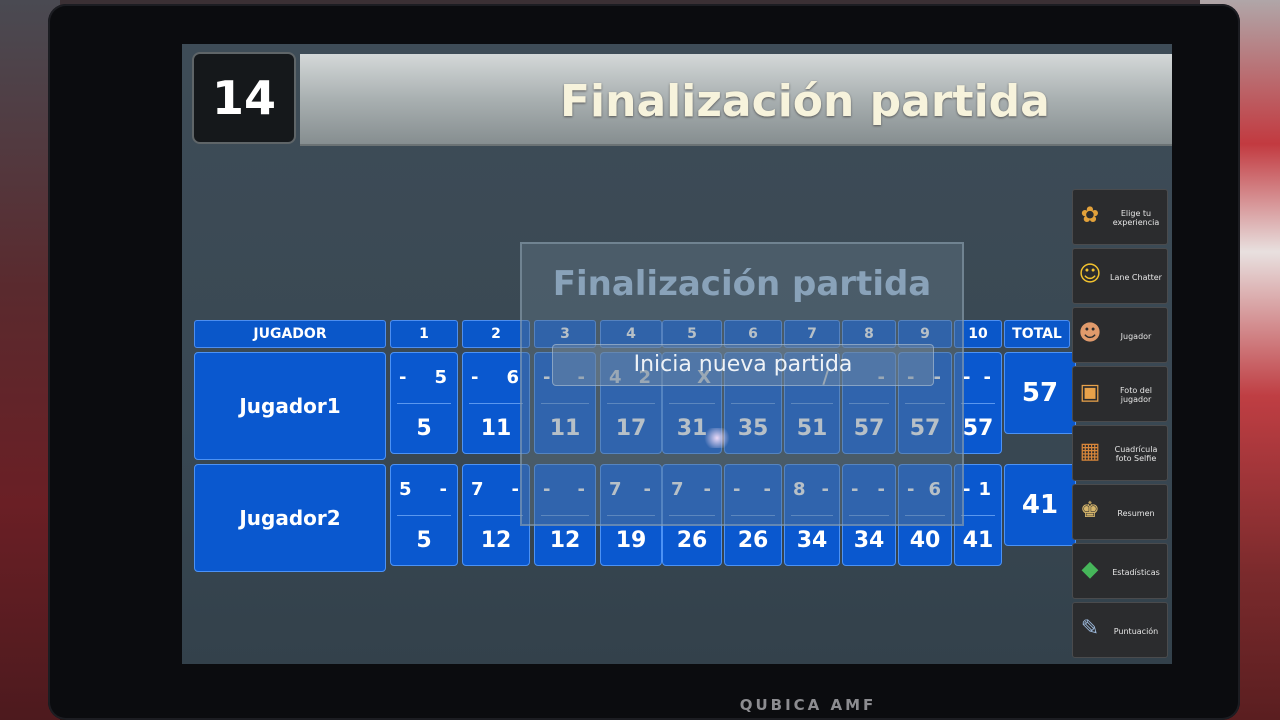  What do you see at coordinates (925, 540) in the screenshot?
I see `frame-score: 40` at bounding box center [925, 540].